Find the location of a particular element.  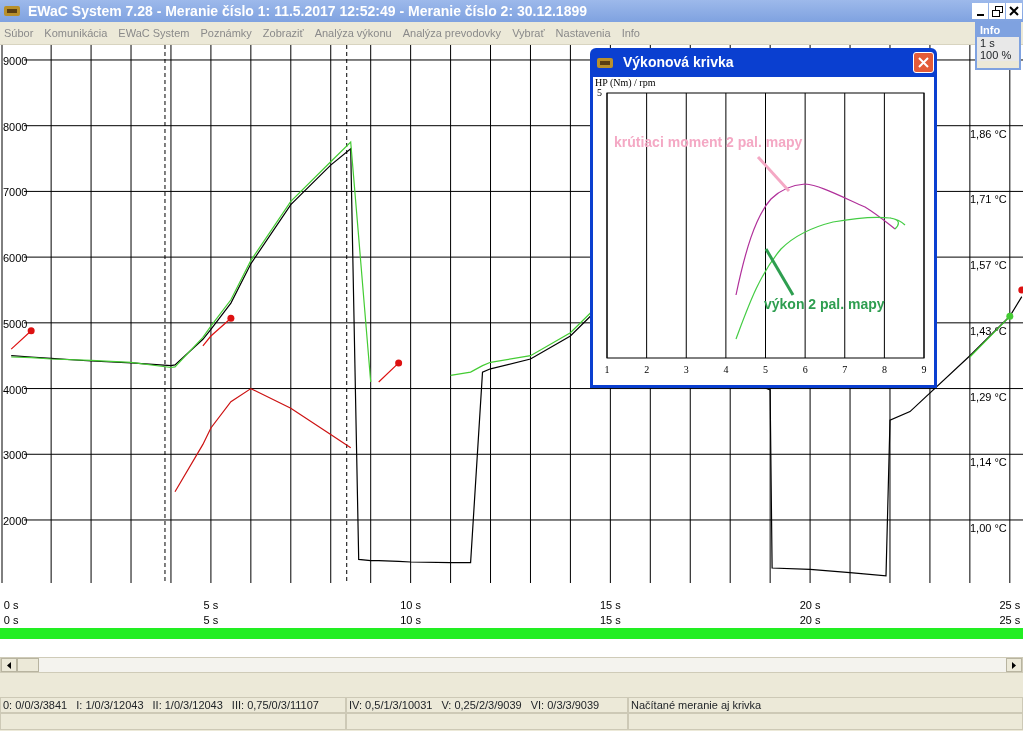

axis-label: 3000 is located at coordinates (15, 455).